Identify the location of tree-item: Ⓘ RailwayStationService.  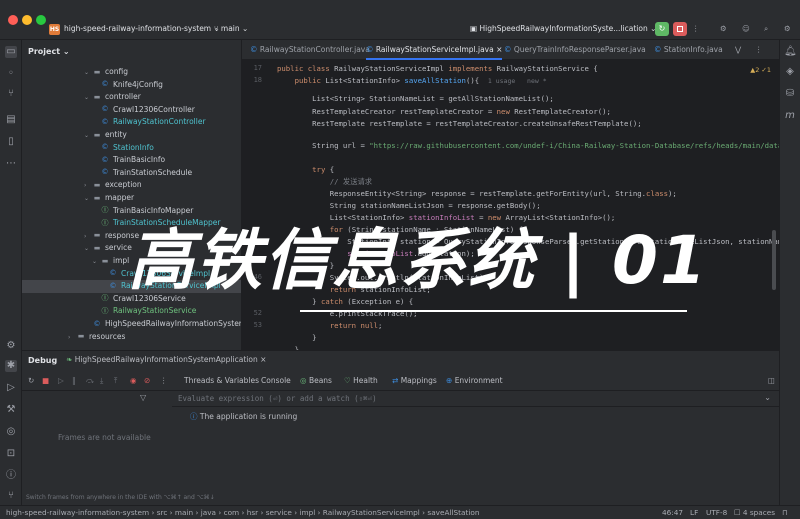
(131, 311).